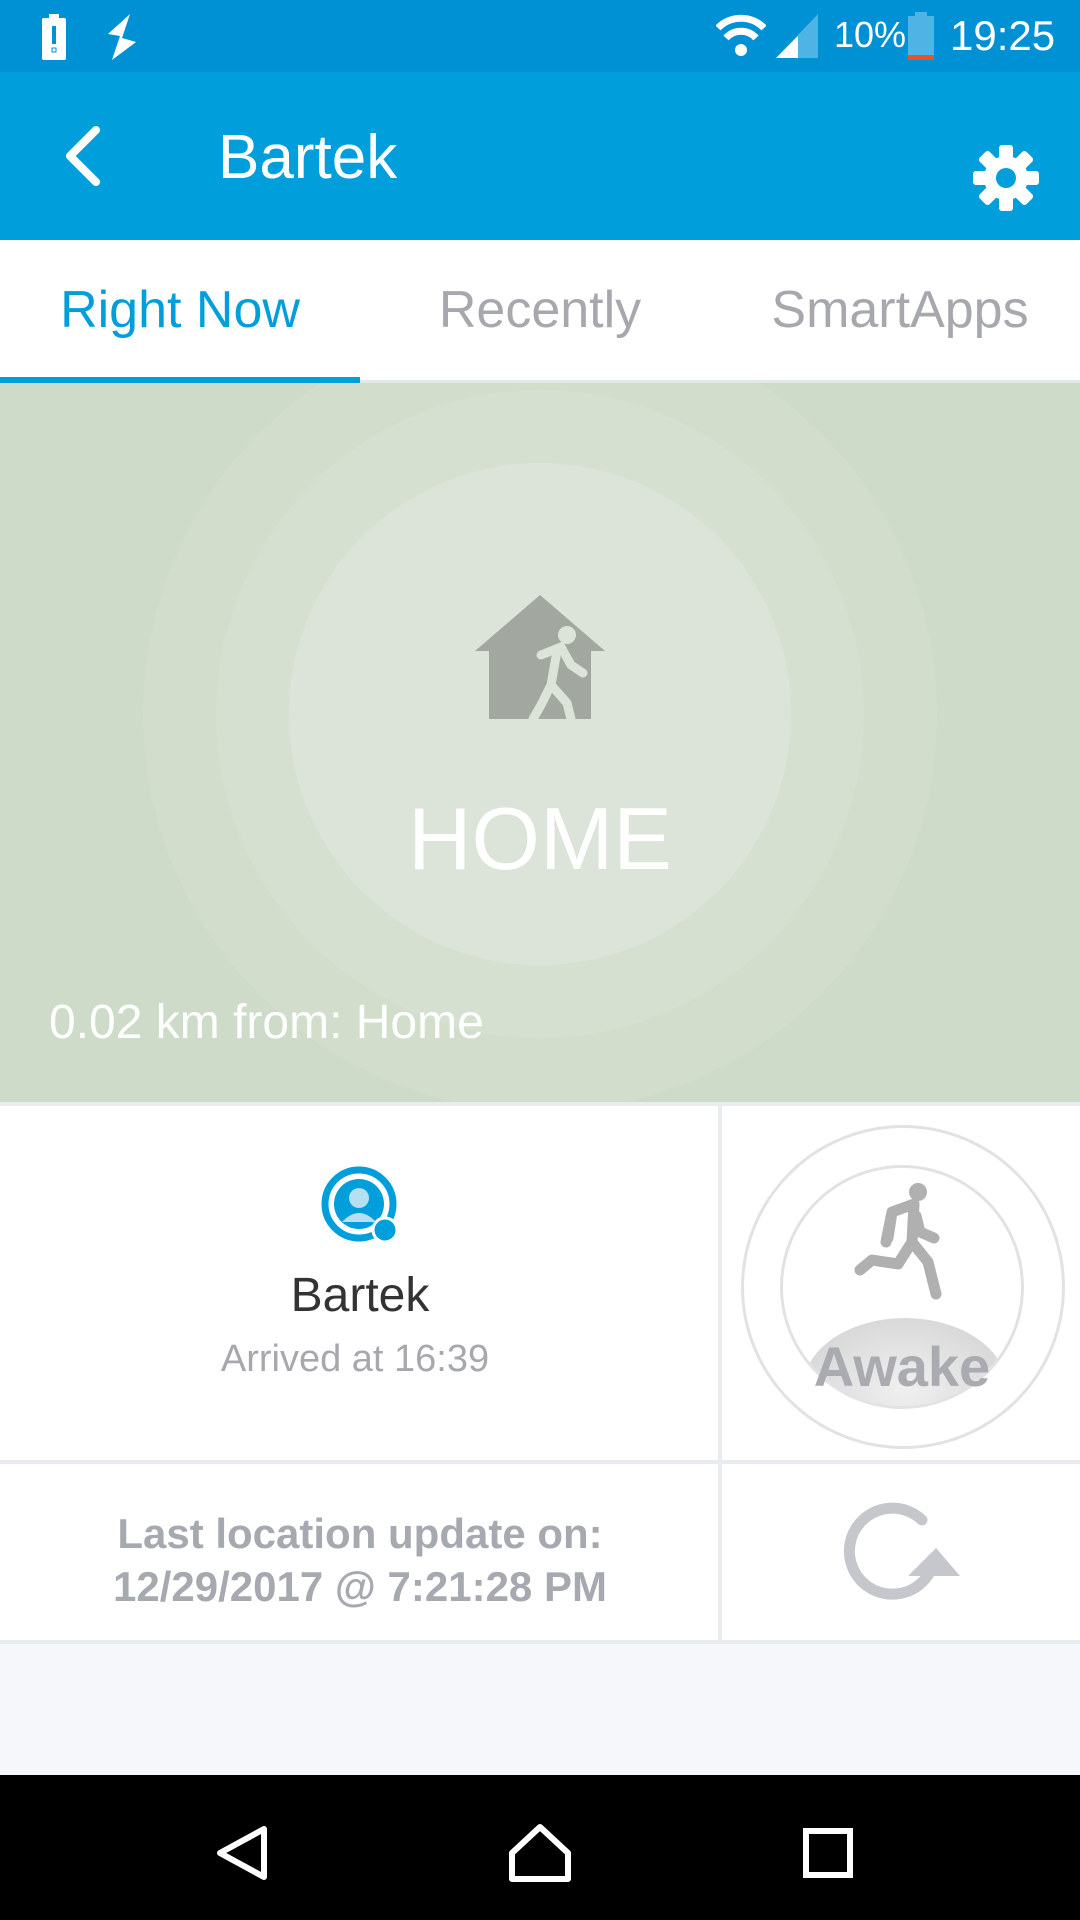  I want to click on system-nav-bar, so click(540, 1847).